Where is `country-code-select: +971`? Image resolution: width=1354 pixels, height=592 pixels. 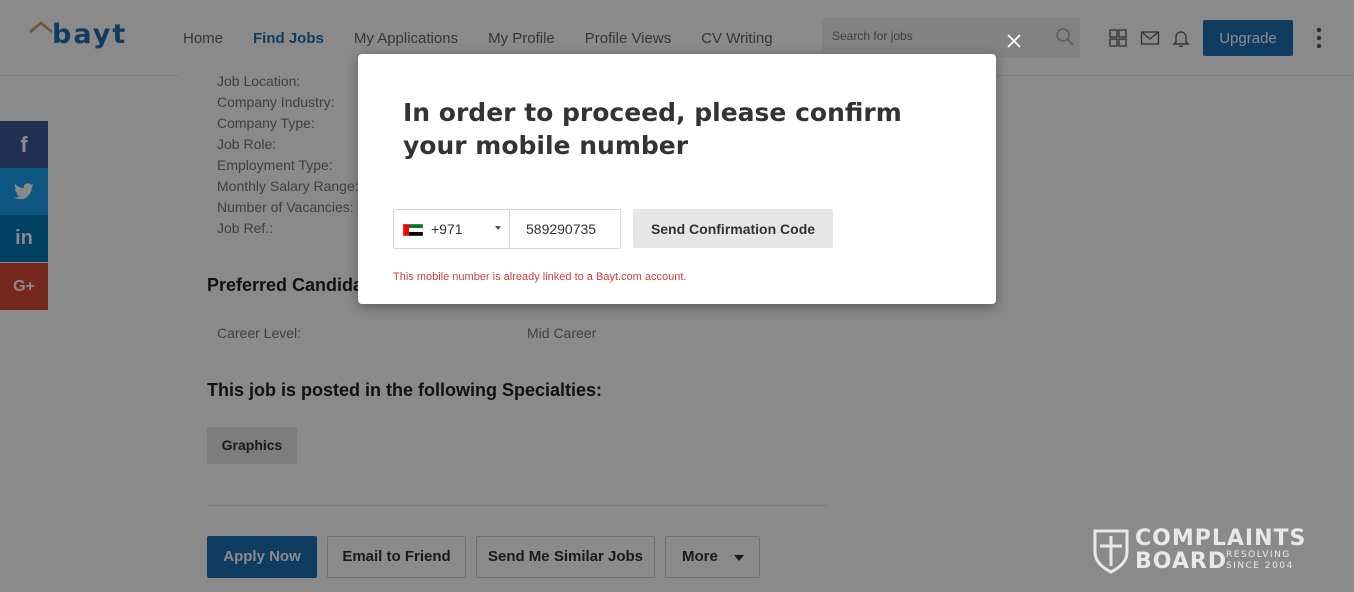 country-code-select: +971 is located at coordinates (452, 229).